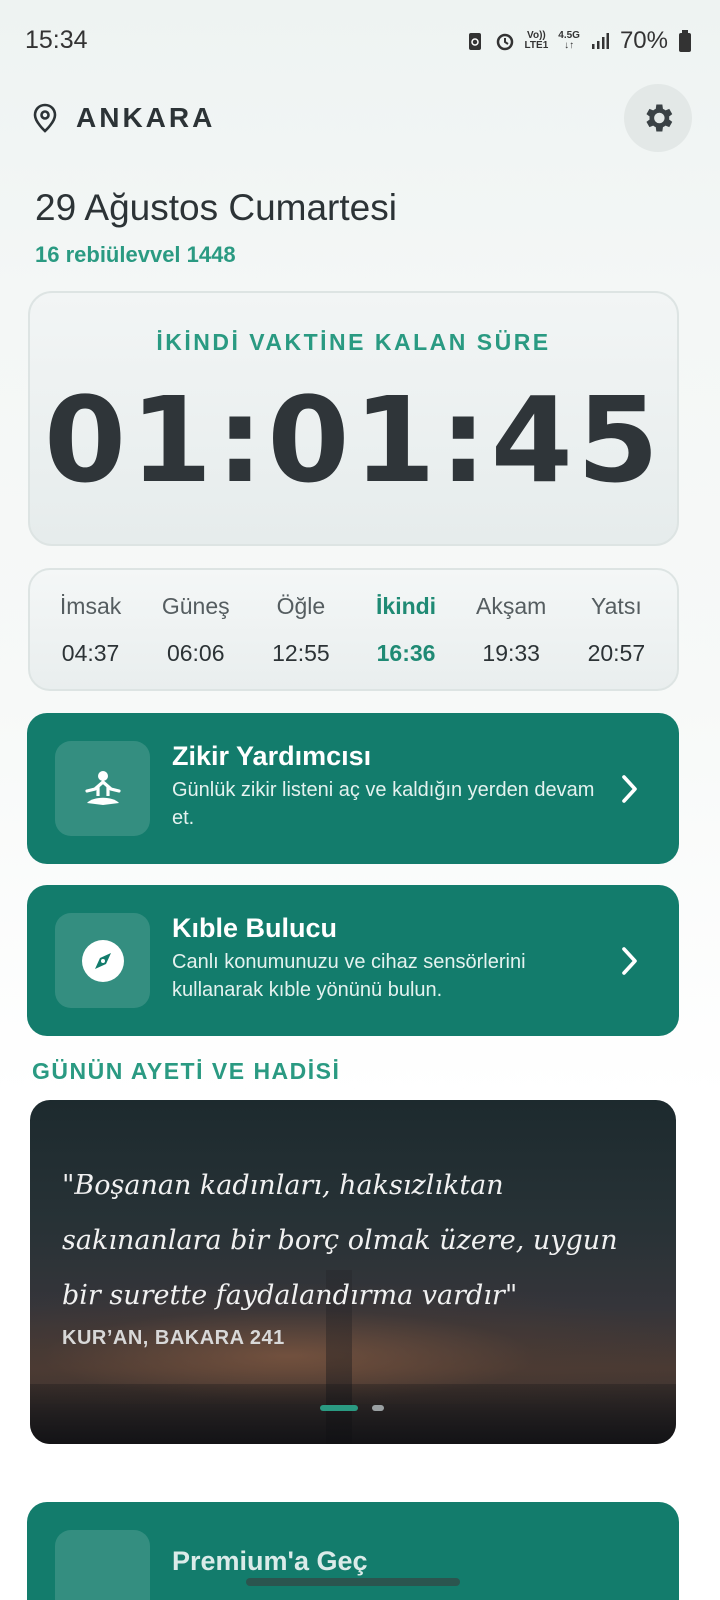  What do you see at coordinates (145, 118) in the screenshot?
I see `city-name: ANKARA` at bounding box center [145, 118].